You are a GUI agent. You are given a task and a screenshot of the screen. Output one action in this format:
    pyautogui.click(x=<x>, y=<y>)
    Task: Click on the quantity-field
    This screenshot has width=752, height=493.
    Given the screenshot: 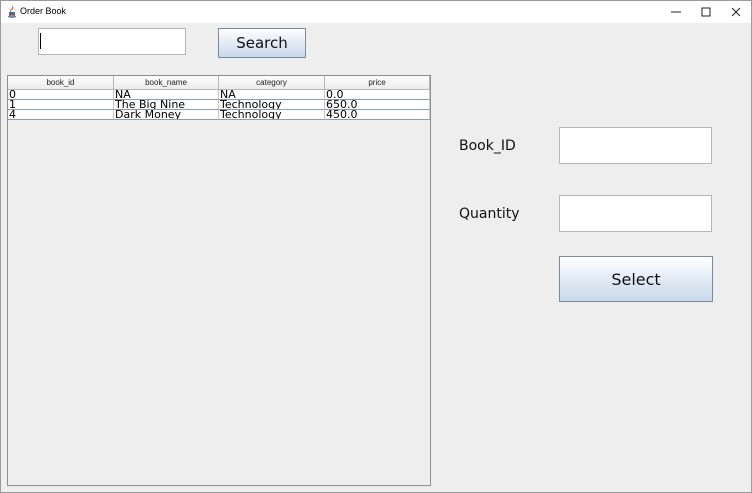 What is the action you would take?
    pyautogui.click(x=635, y=213)
    